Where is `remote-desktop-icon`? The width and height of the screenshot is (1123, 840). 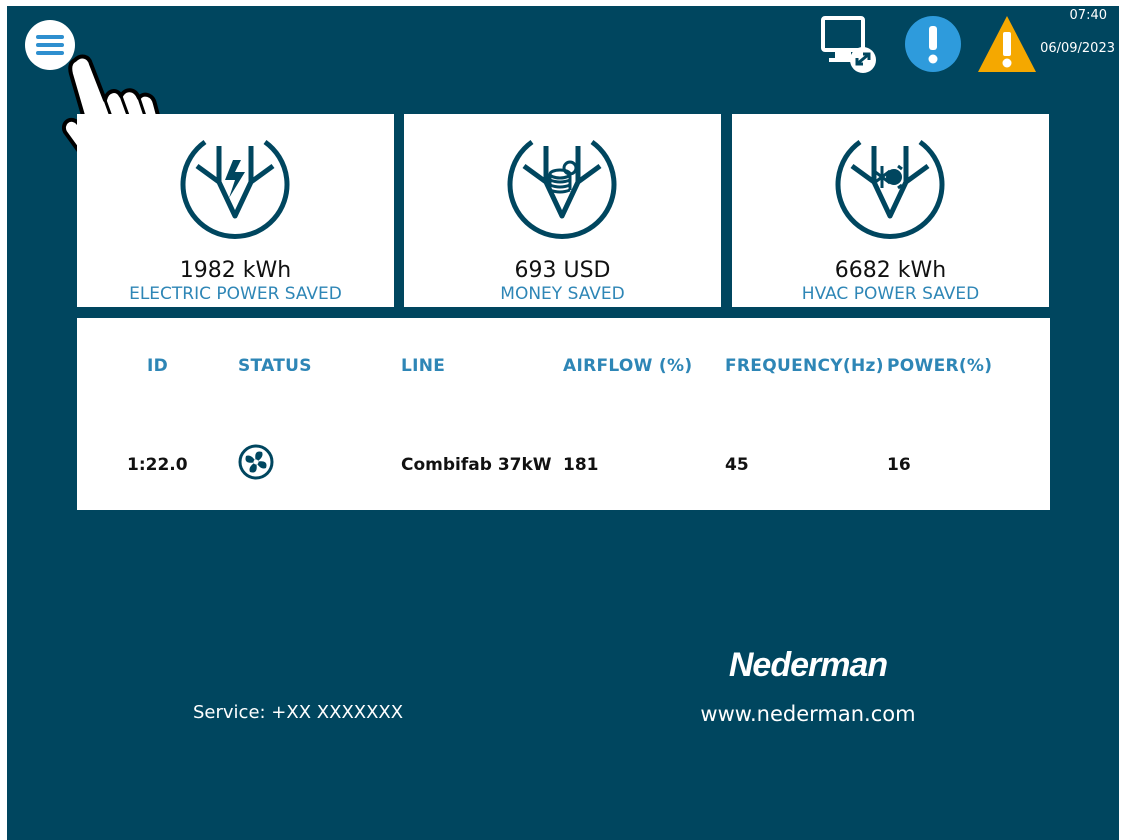 remote-desktop-icon is located at coordinates (848, 44).